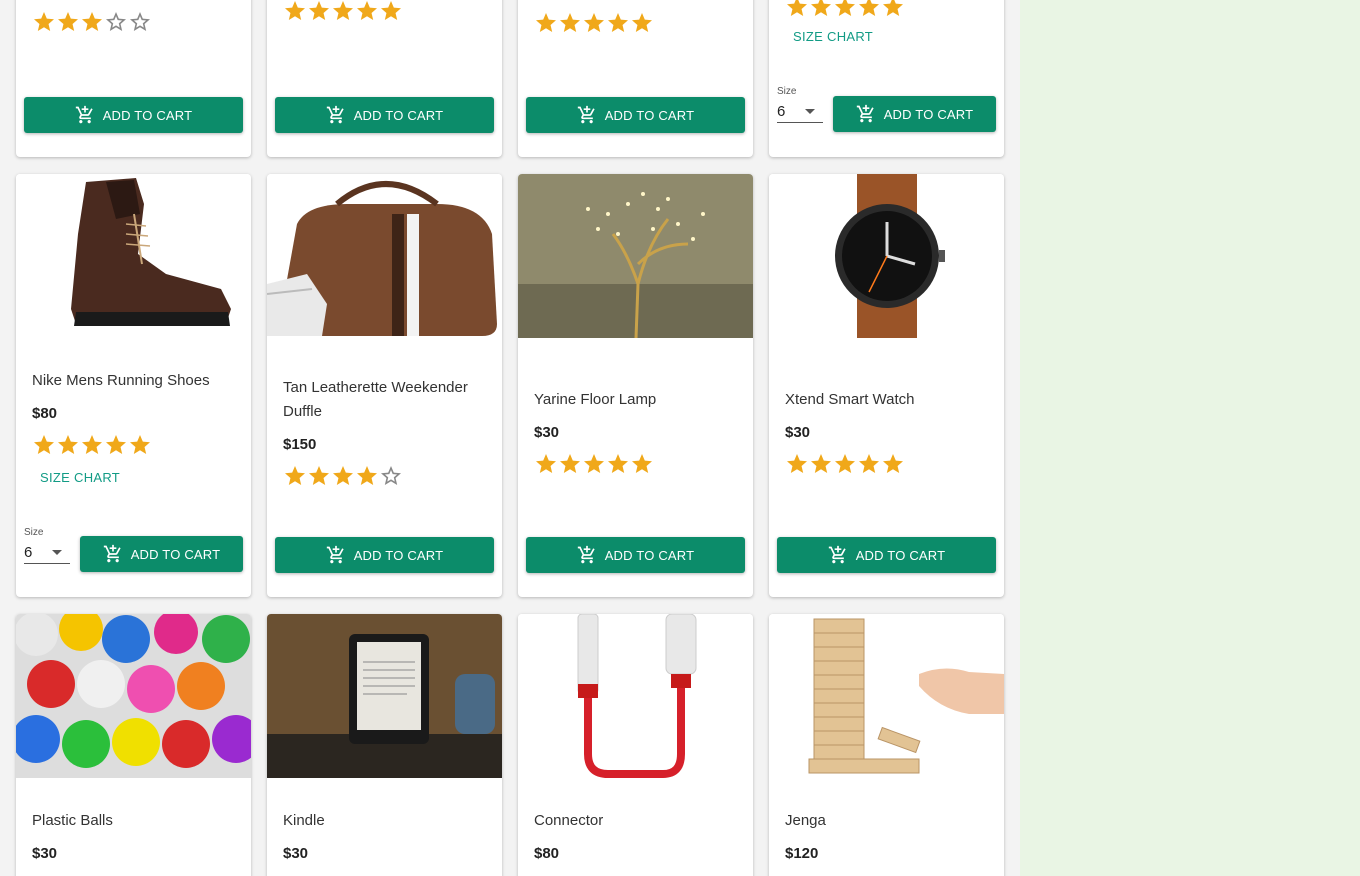 The width and height of the screenshot is (1360, 876). I want to click on product-name: Plastic Balls, so click(134, 821).